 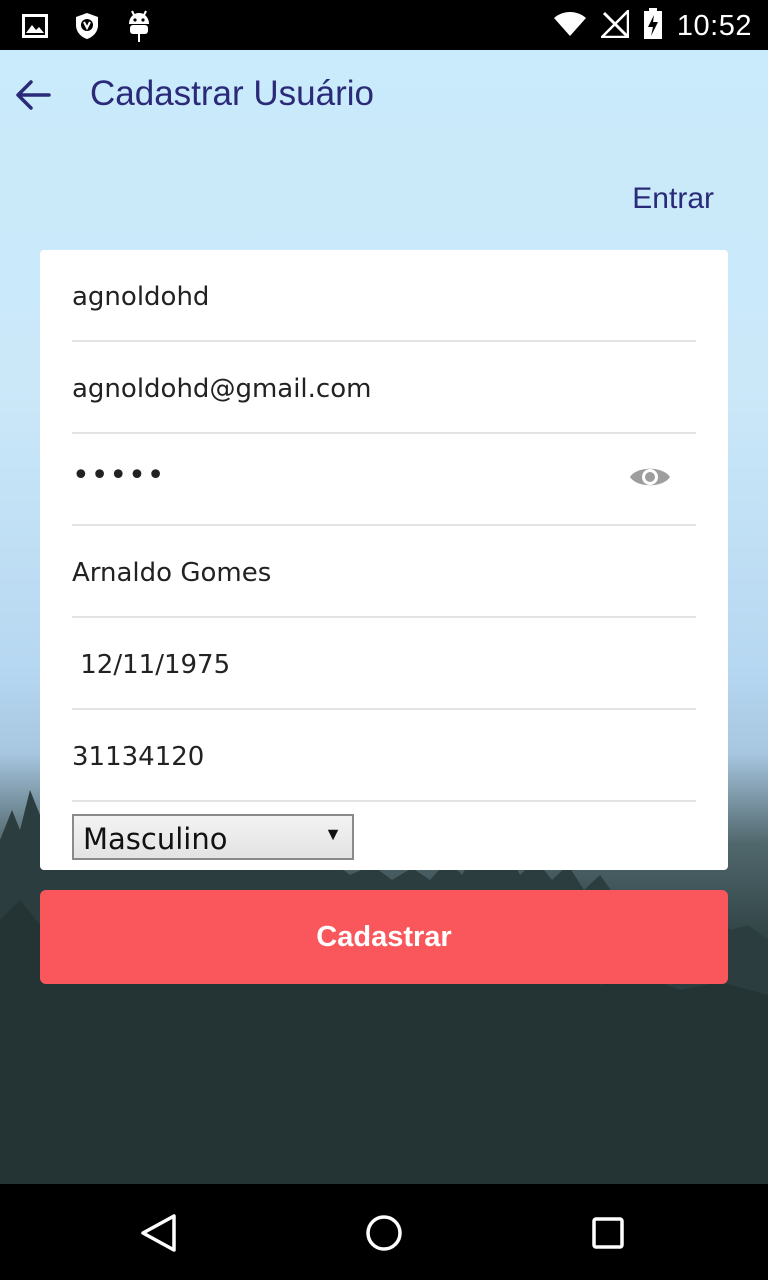 What do you see at coordinates (151, 665) in the screenshot?
I see `birth-date-value: 12/11/1975` at bounding box center [151, 665].